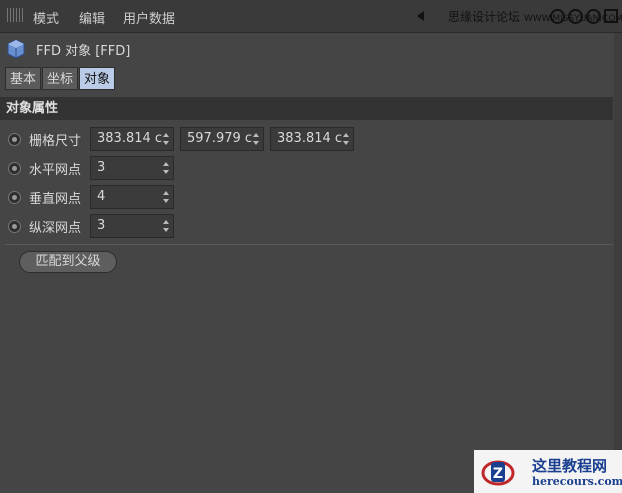  What do you see at coordinates (46, 17) in the screenshot?
I see `menu-mode: 模式` at bounding box center [46, 17].